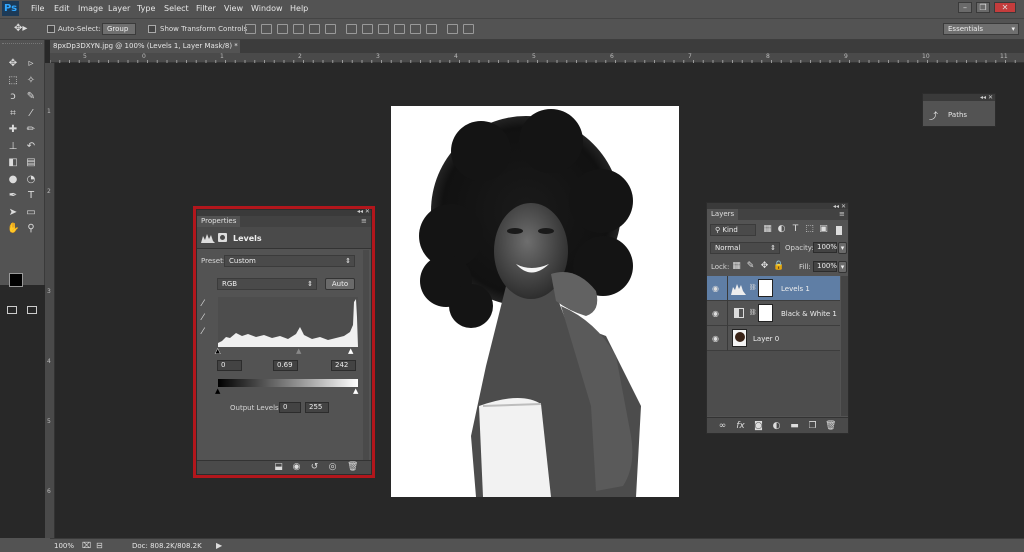  What do you see at coordinates (723, 214) in the screenshot?
I see `layers-tab: Layers` at bounding box center [723, 214].